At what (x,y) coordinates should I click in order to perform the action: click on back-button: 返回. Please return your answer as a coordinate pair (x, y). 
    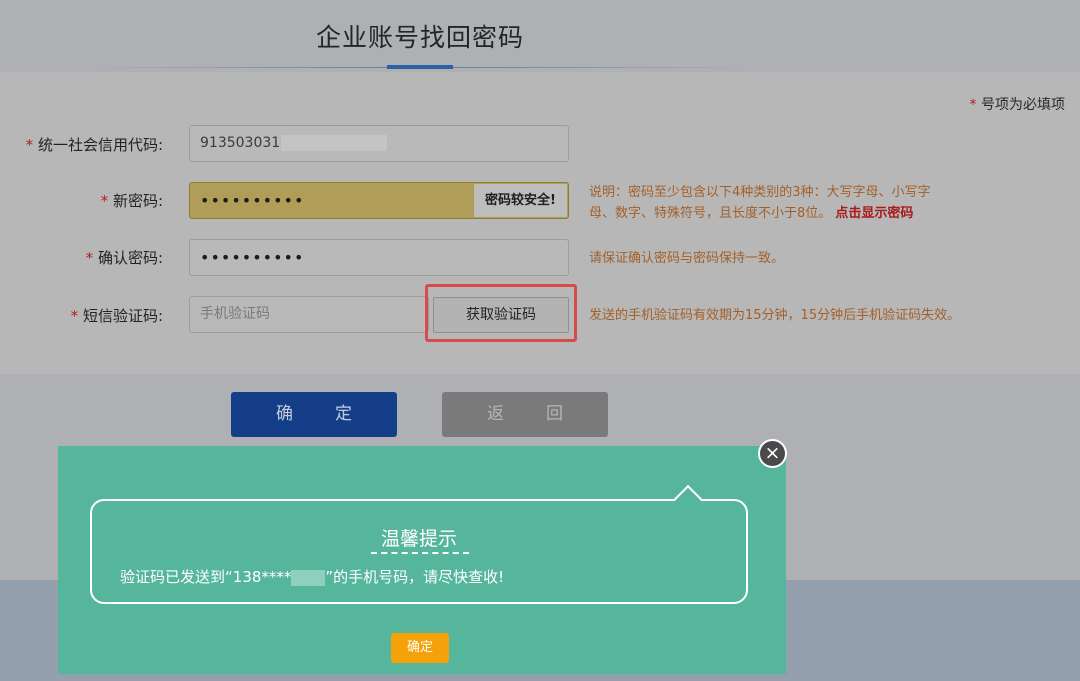
    Looking at the image, I should click on (525, 414).